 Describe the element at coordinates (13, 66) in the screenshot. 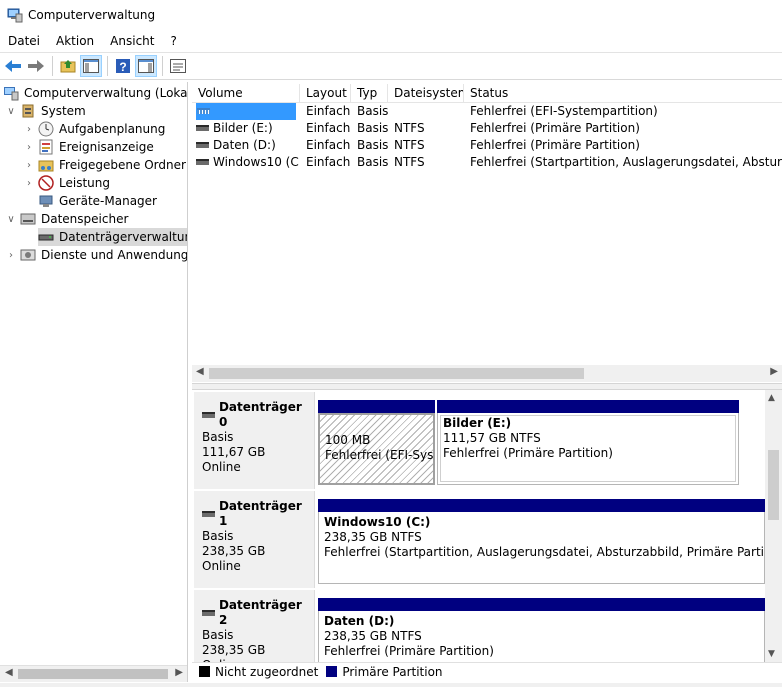

I see `back-button` at that location.